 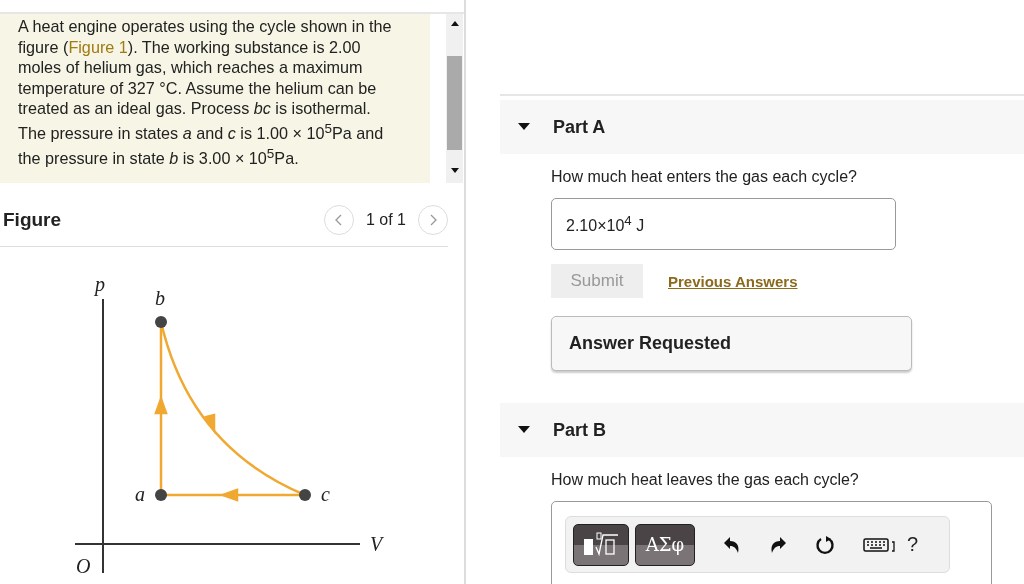 I want to click on question-text: How much heat leaves the gas each cycle?, so click(x=705, y=480).